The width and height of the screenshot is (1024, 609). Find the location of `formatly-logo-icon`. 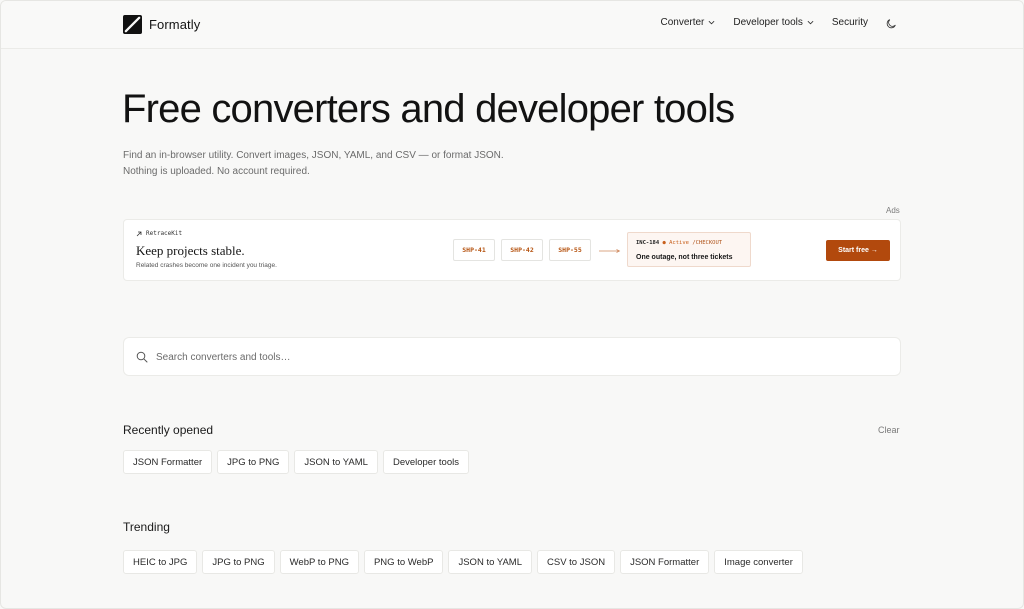

formatly-logo-icon is located at coordinates (132, 24).